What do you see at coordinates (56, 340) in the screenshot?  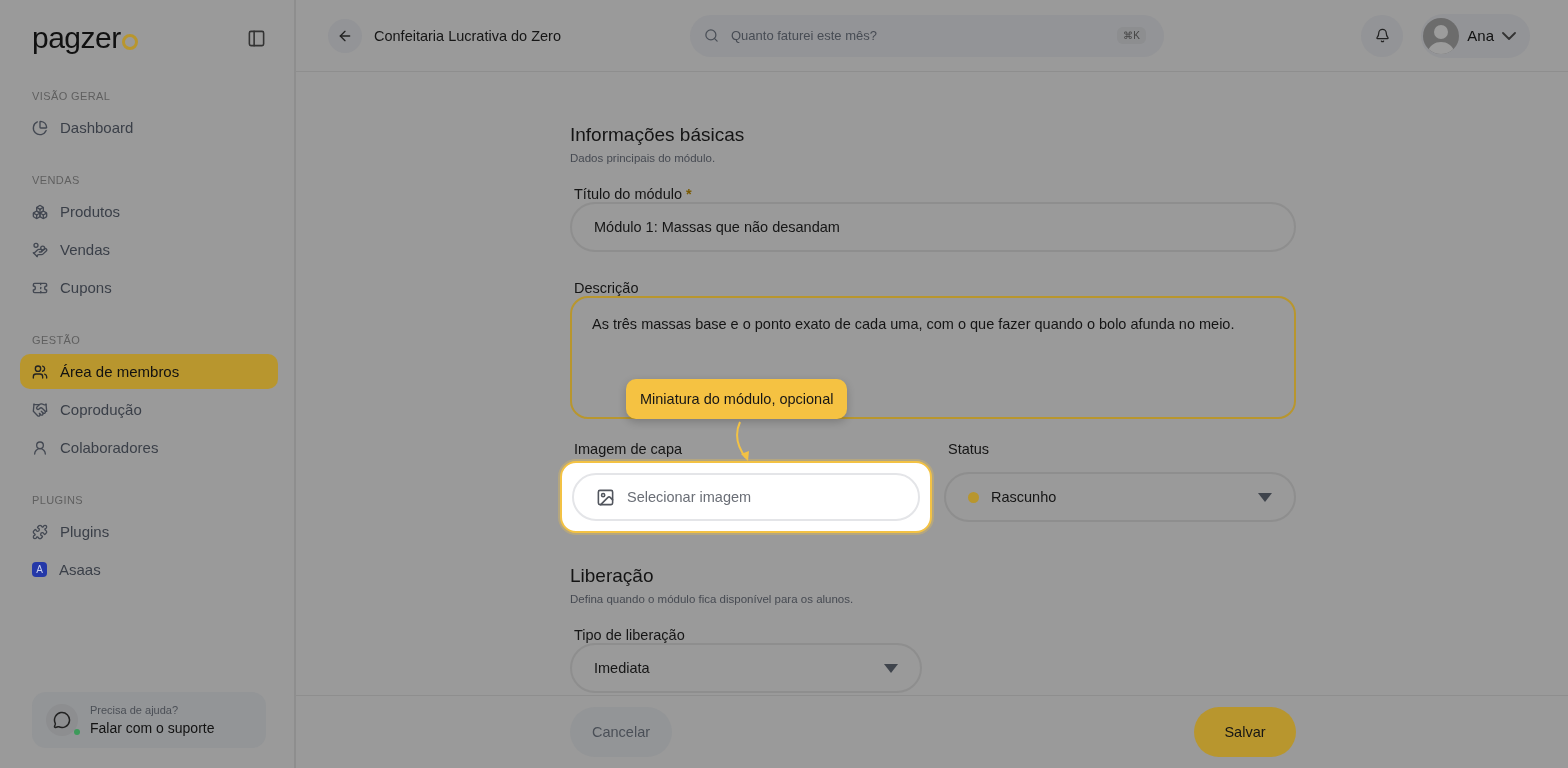 I see `section-title: GESTÃO` at bounding box center [56, 340].